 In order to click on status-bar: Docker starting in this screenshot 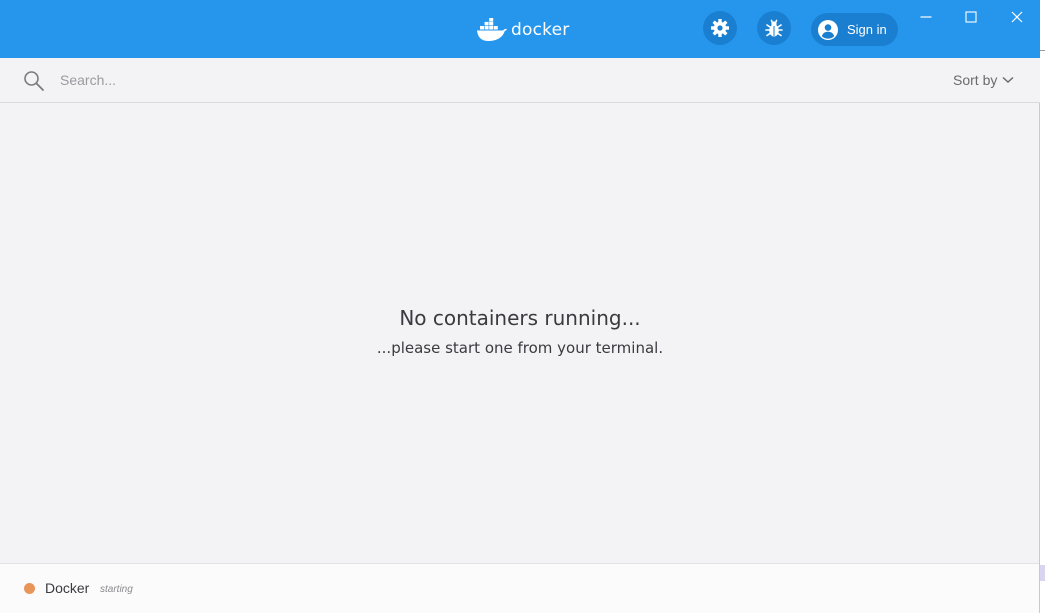, I will do `click(519, 588)`.